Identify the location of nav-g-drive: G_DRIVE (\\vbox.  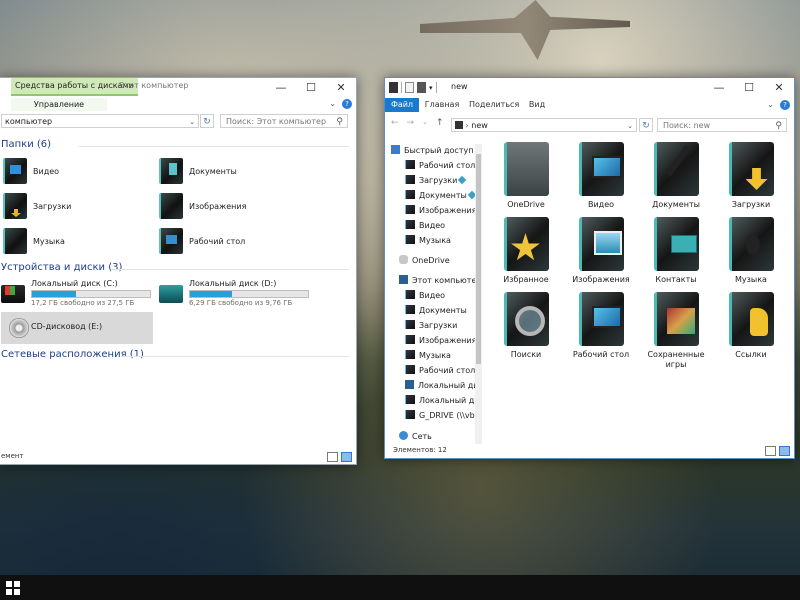
(443, 416).